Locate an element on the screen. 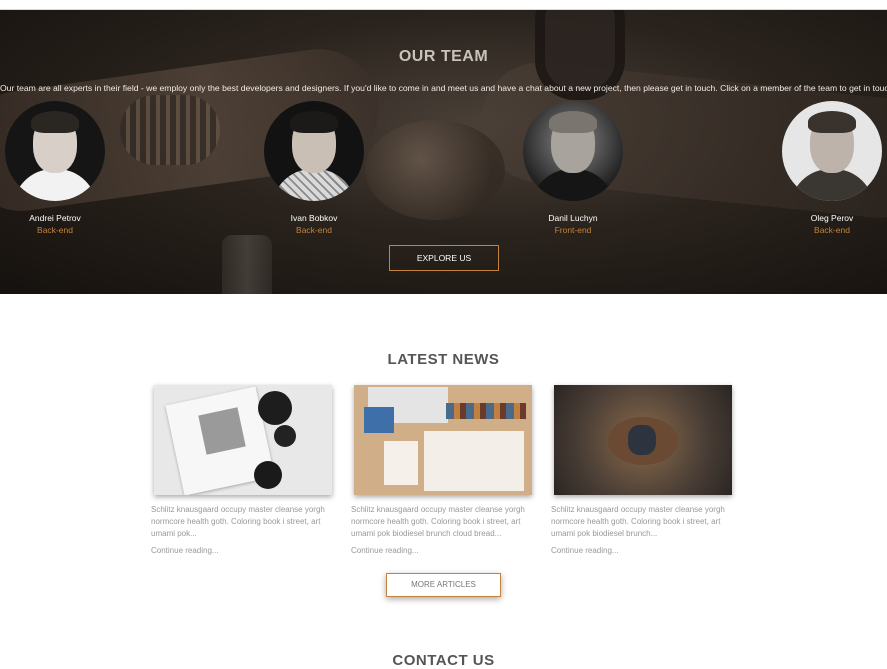  background-fist is located at coordinates (435, 170).